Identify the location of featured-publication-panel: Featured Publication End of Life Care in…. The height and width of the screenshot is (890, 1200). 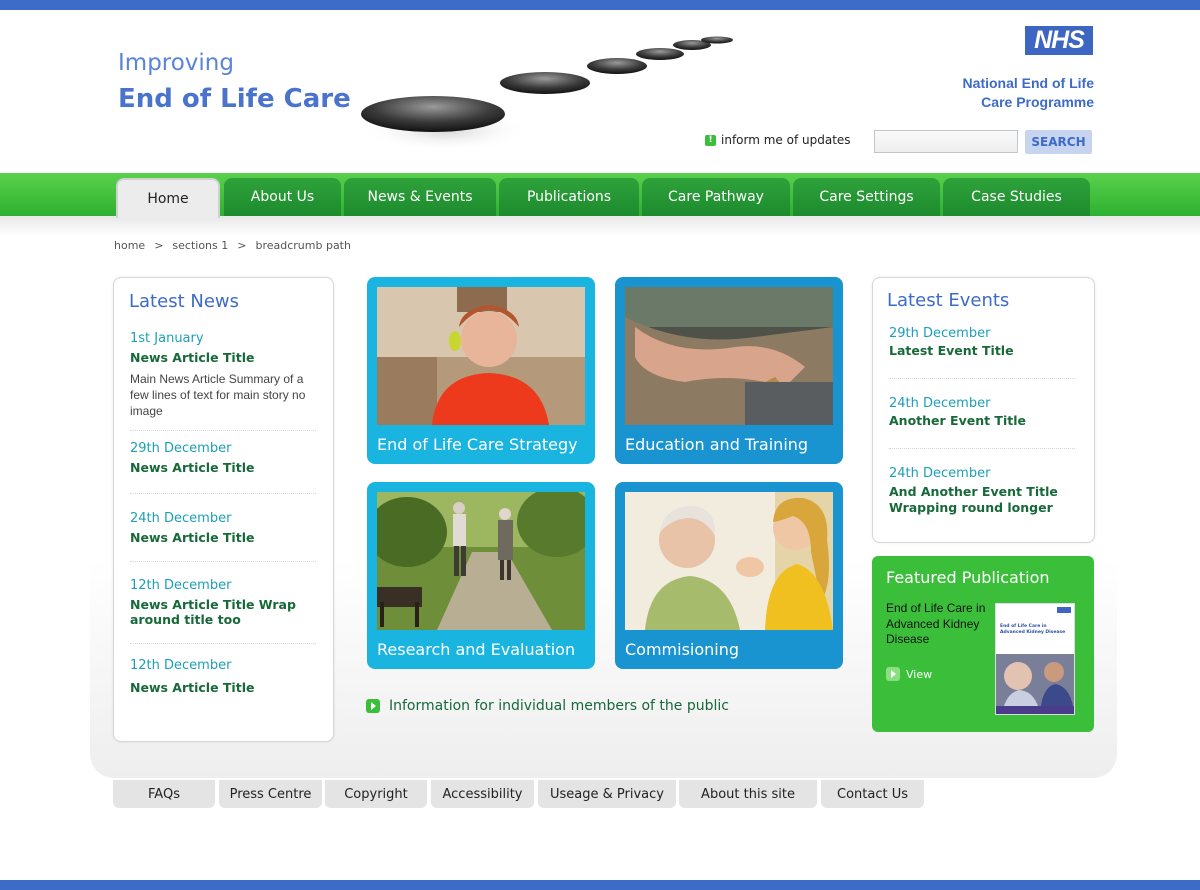
(983, 644).